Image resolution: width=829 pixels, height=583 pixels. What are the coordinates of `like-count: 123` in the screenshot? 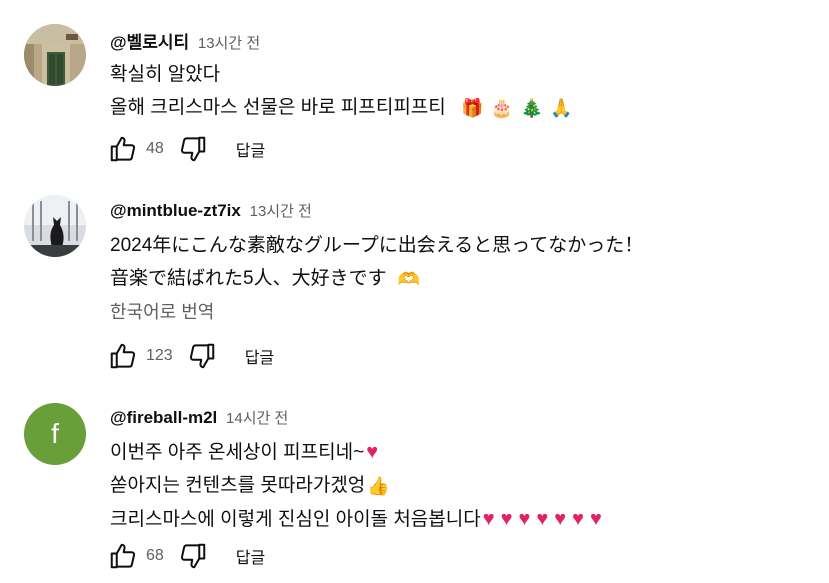 It's located at (159, 355).